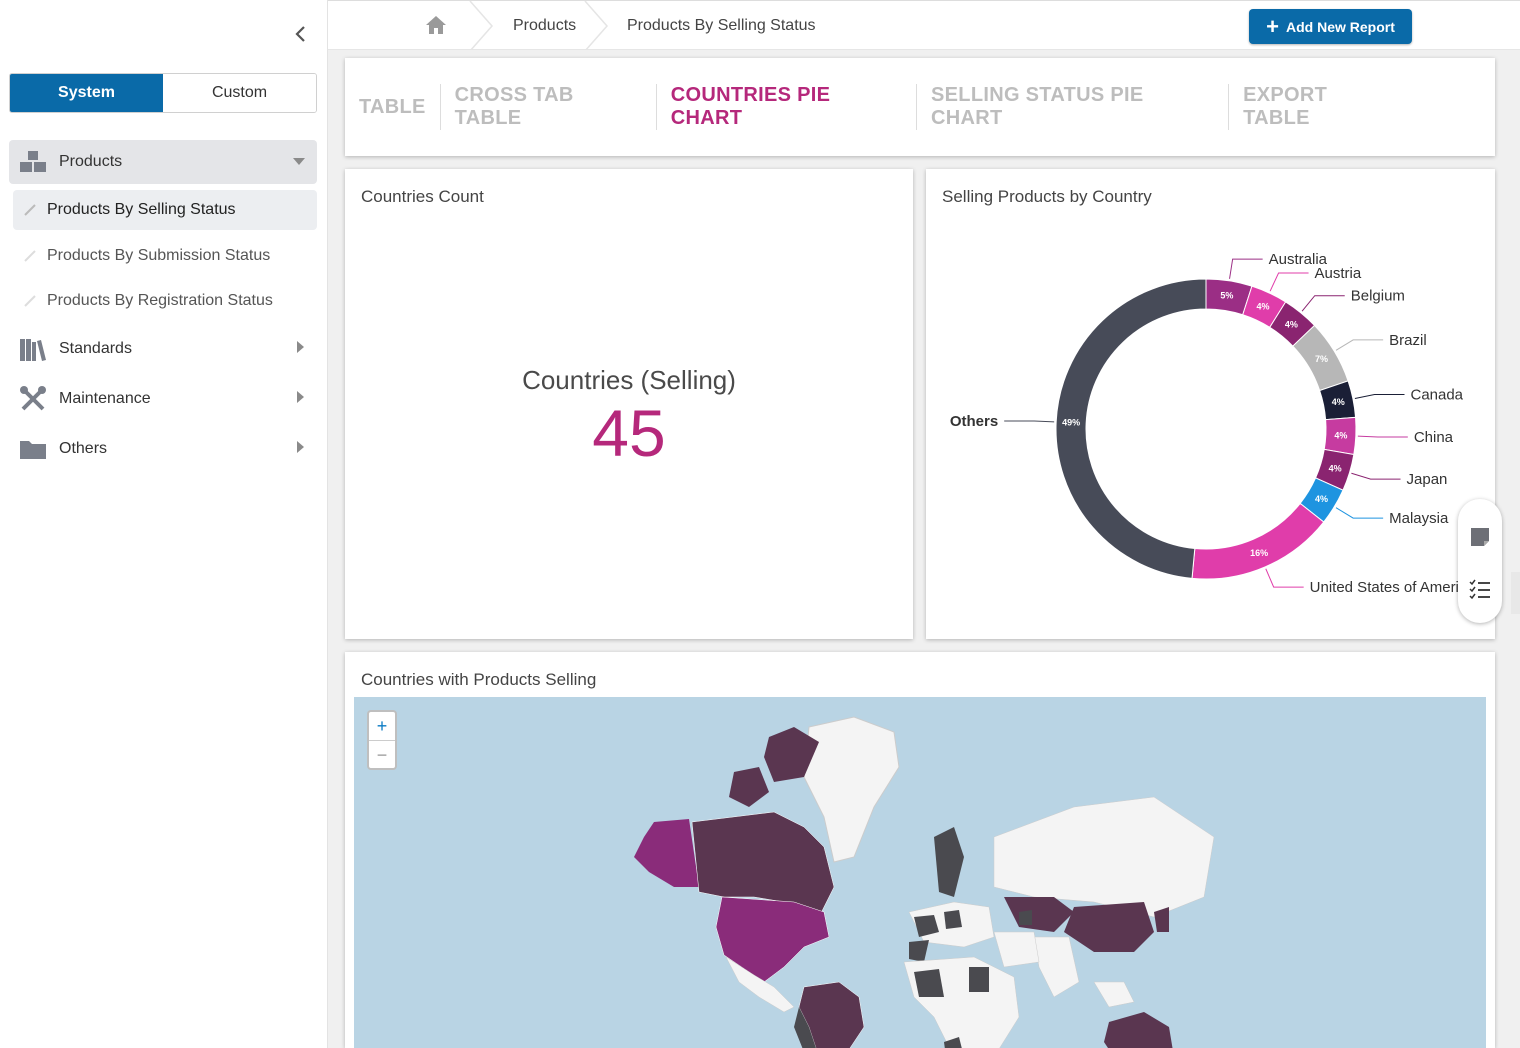 Image resolution: width=1520 pixels, height=1048 pixels. I want to click on side-panel-handle, so click(1515, 593).